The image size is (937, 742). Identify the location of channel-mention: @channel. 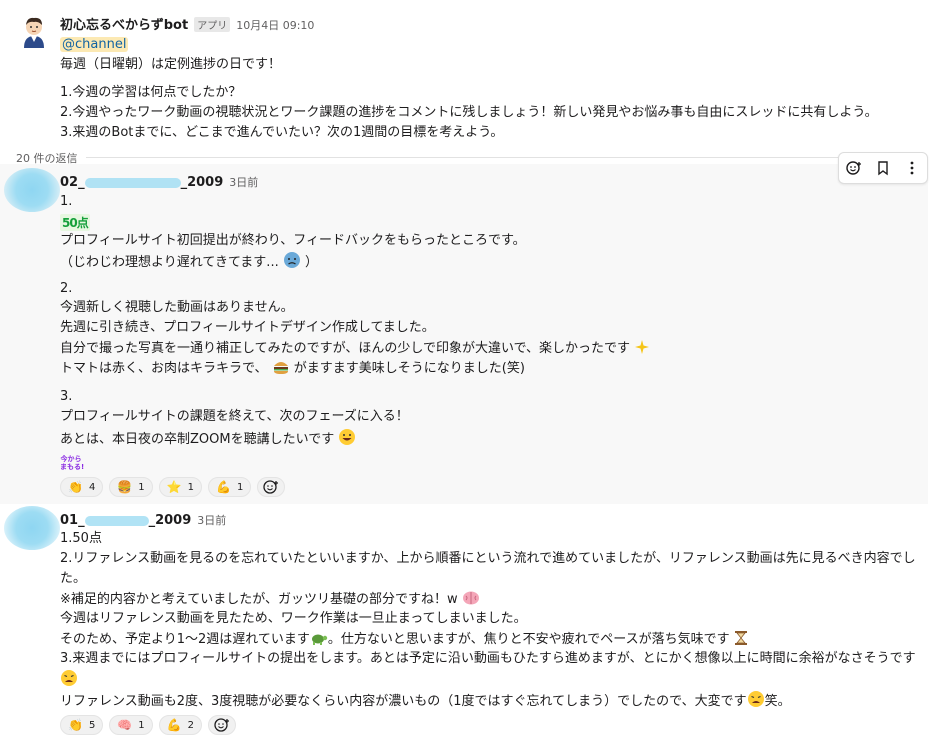
(94, 44).